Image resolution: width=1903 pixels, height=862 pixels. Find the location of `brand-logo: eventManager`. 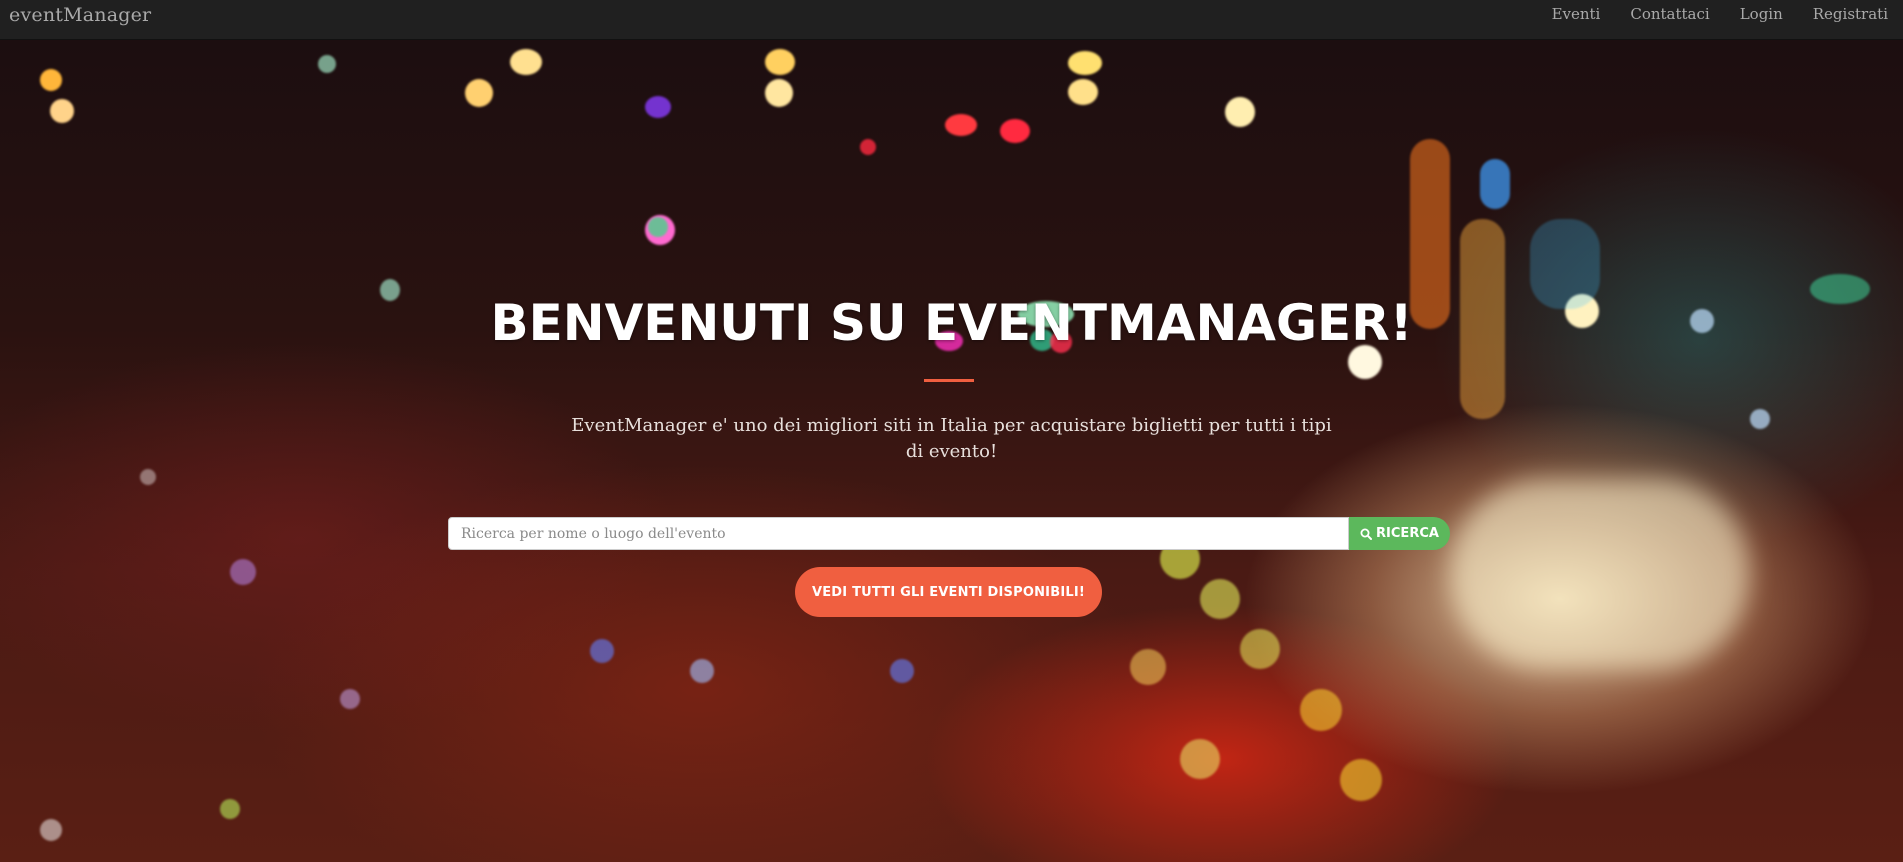

brand-logo: eventManager is located at coordinates (80, 15).